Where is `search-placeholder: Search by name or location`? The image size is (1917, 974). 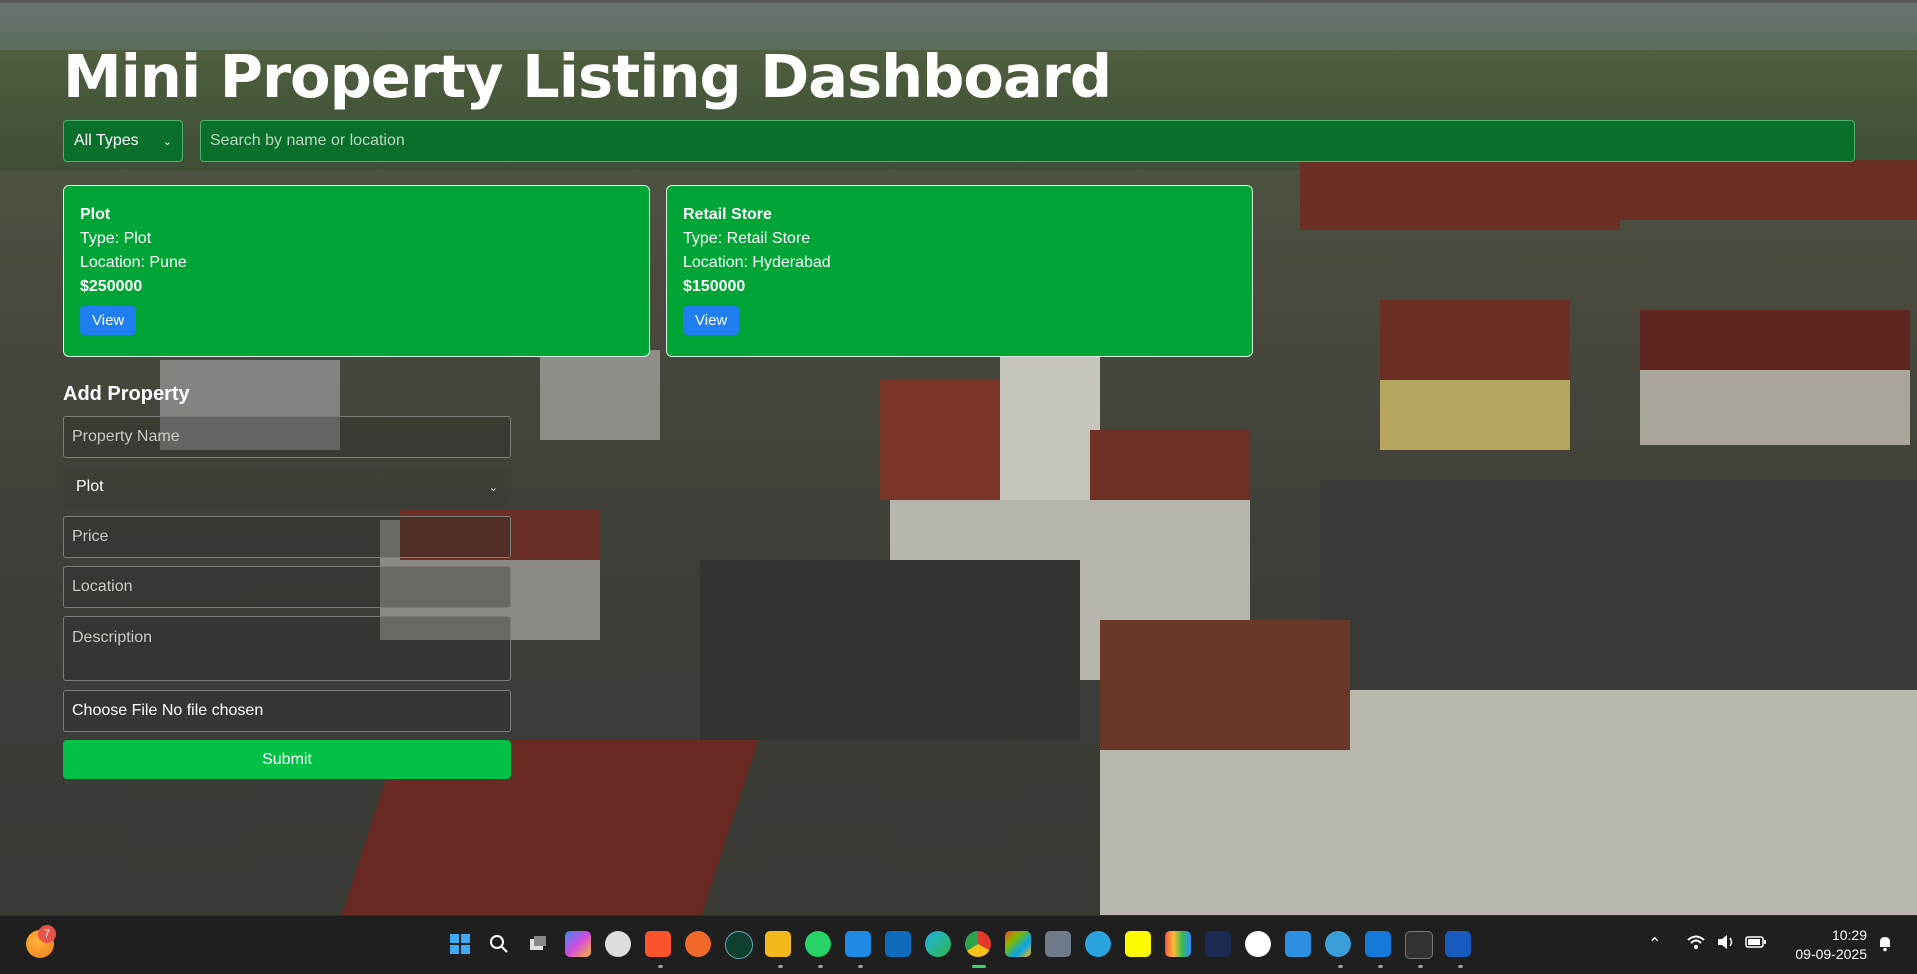
search-placeholder: Search by name or location is located at coordinates (307, 140).